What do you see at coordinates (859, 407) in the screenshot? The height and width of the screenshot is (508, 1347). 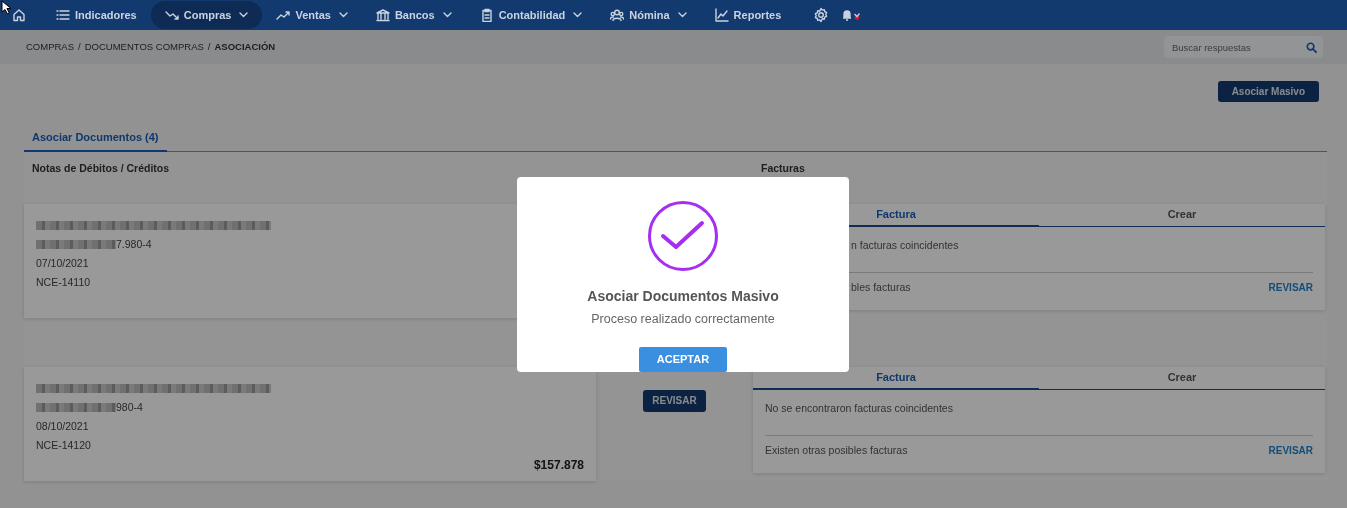 I see `no-matches-message: No se encontraron facturas coincidentes` at bounding box center [859, 407].